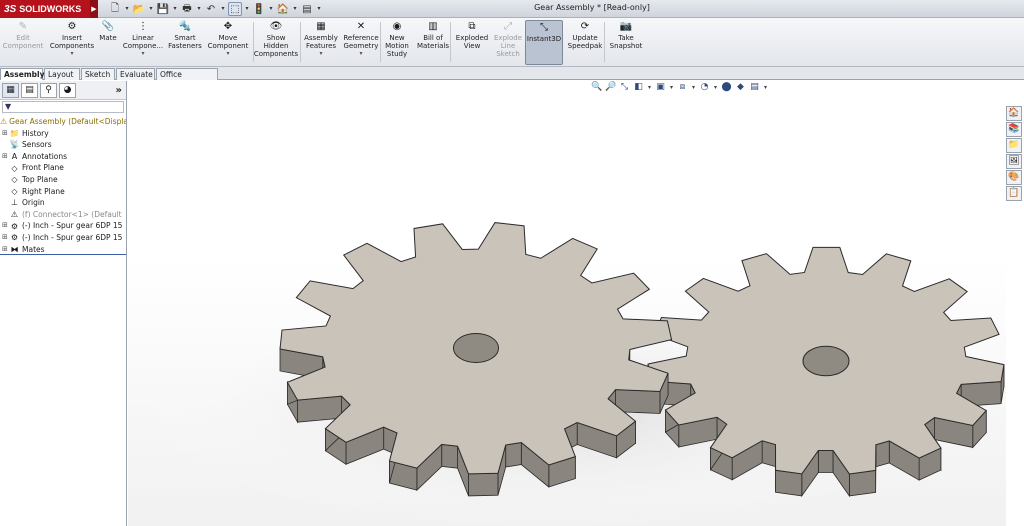  I want to click on exploded-view-button: ⧉ Exploded View, so click(472, 42).